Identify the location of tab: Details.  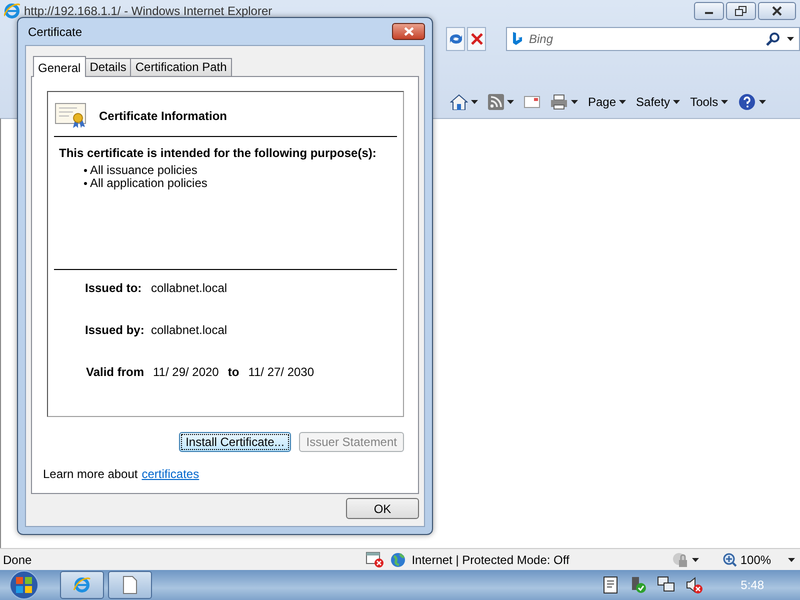
(108, 67).